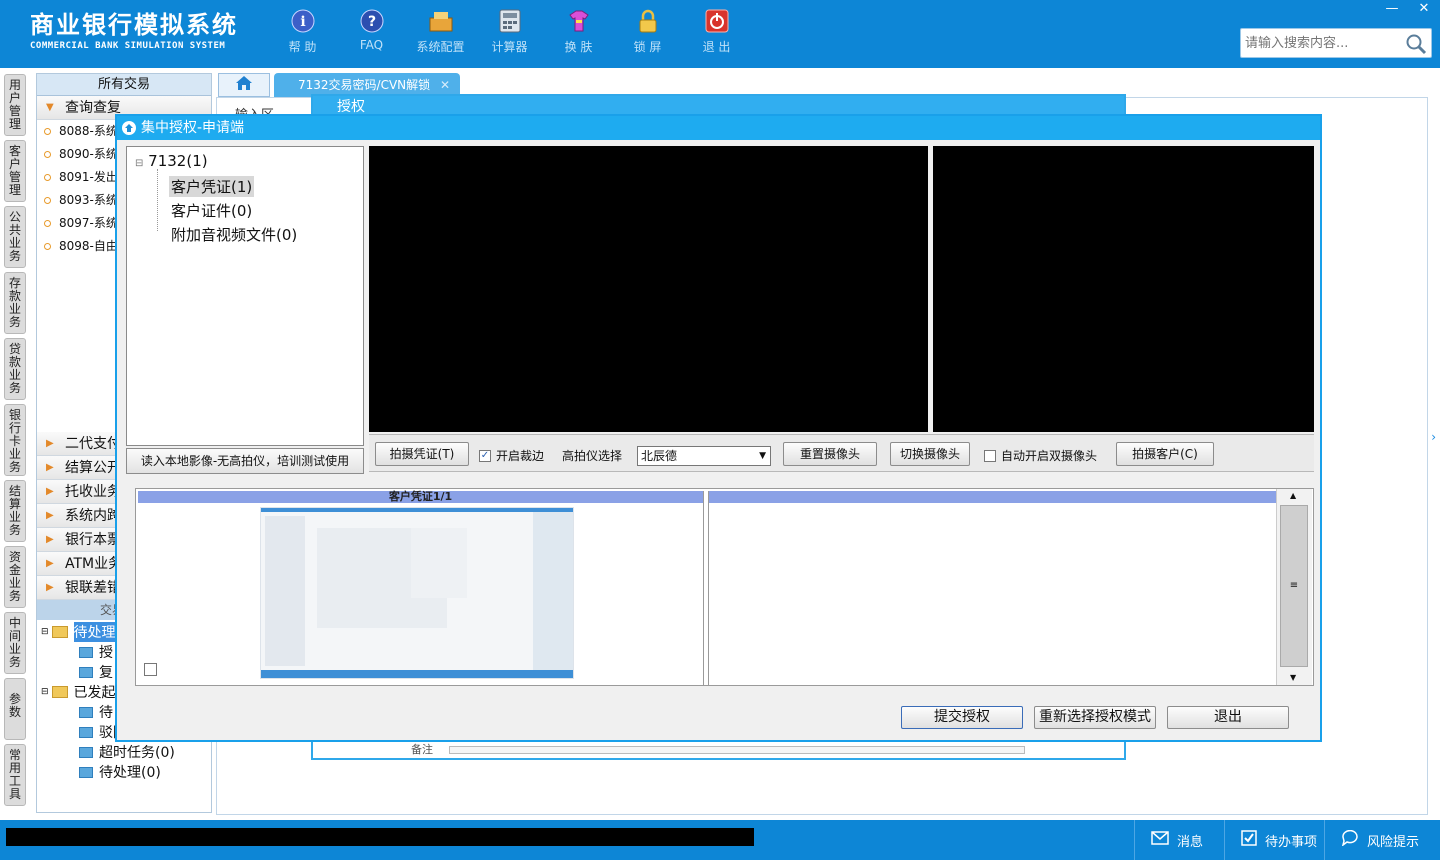 This screenshot has height=860, width=1440. I want to click on faq-icon: ?, so click(372, 21).